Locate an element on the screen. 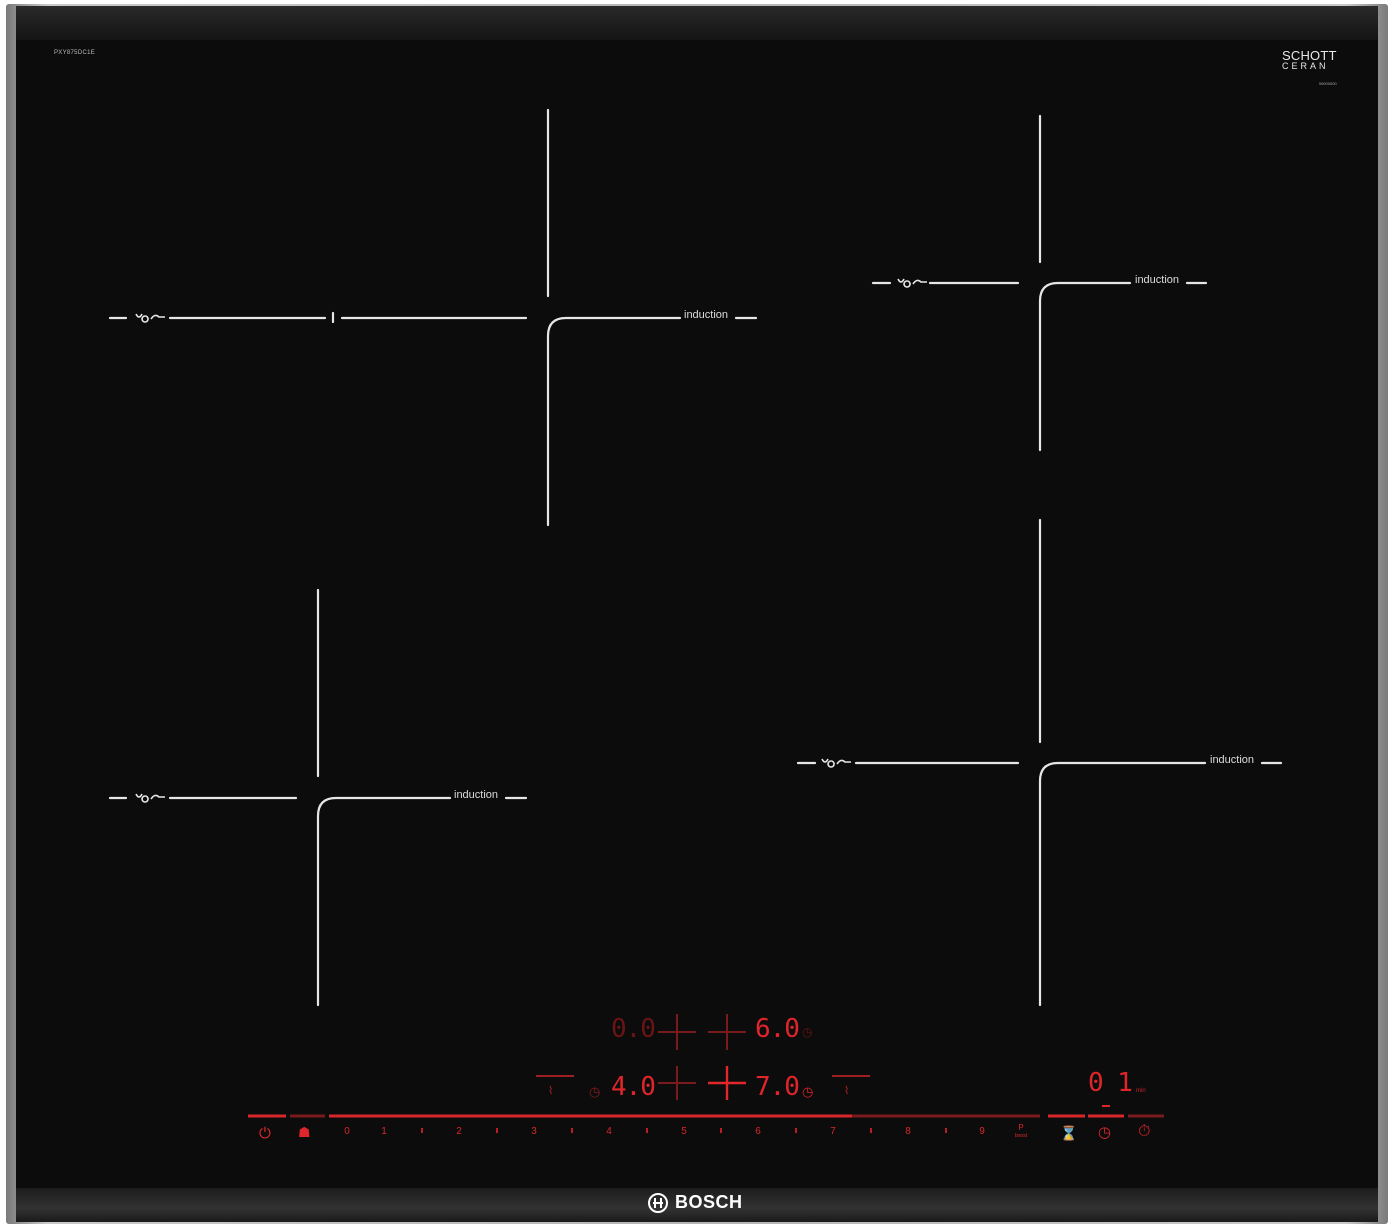 This screenshot has width=1394, height=1230. stopwatch-icon: ⏱ is located at coordinates (1144, 1132).